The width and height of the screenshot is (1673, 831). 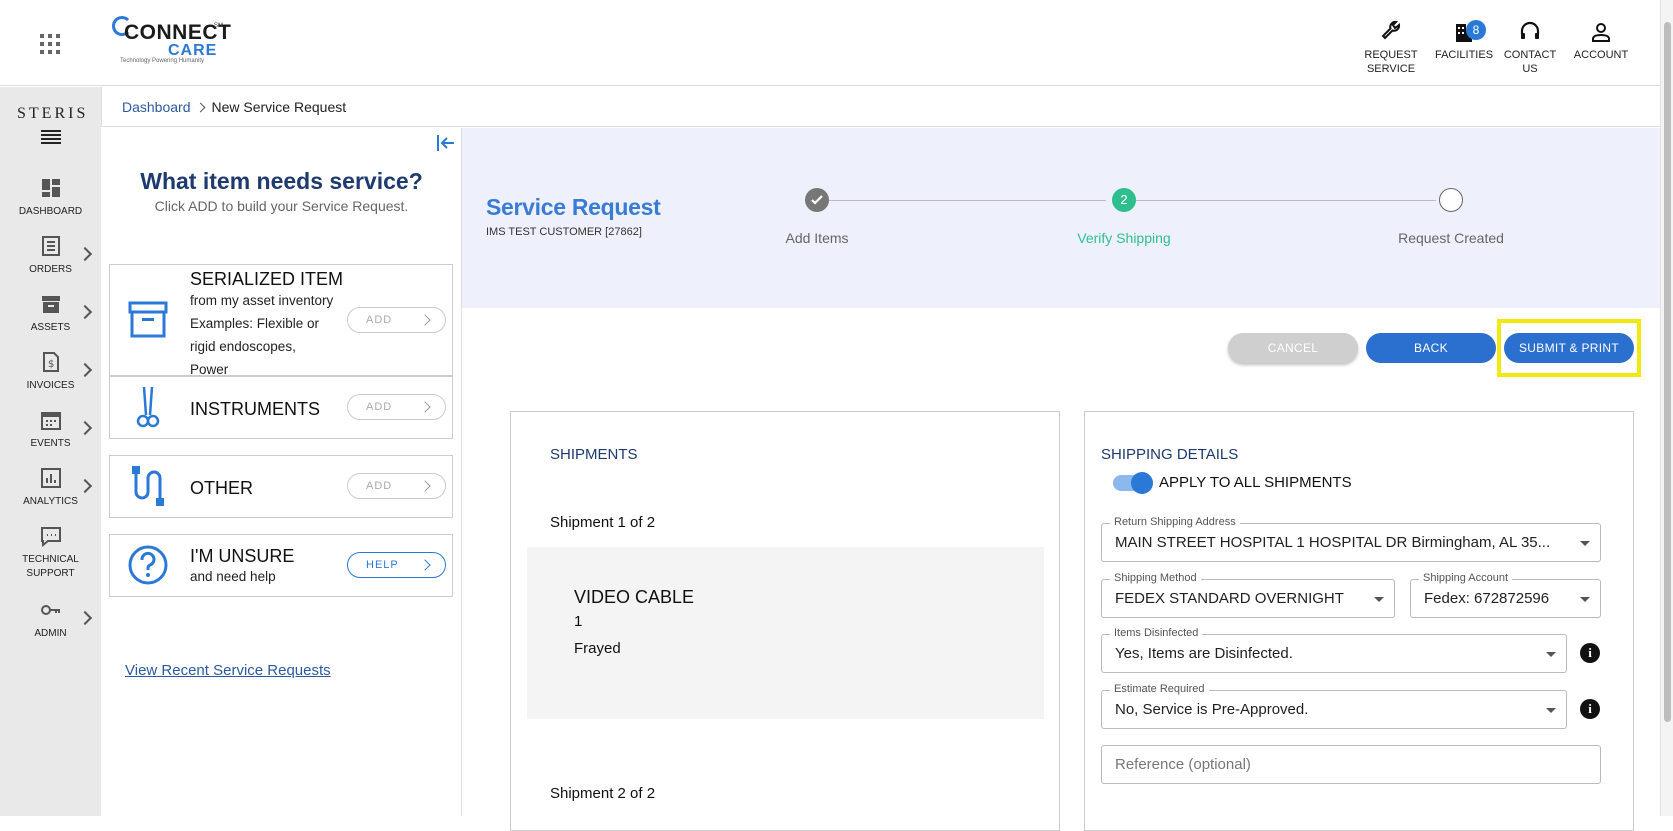 I want to click on nav-contact-us: CONTACT US, so click(x=1530, y=48).